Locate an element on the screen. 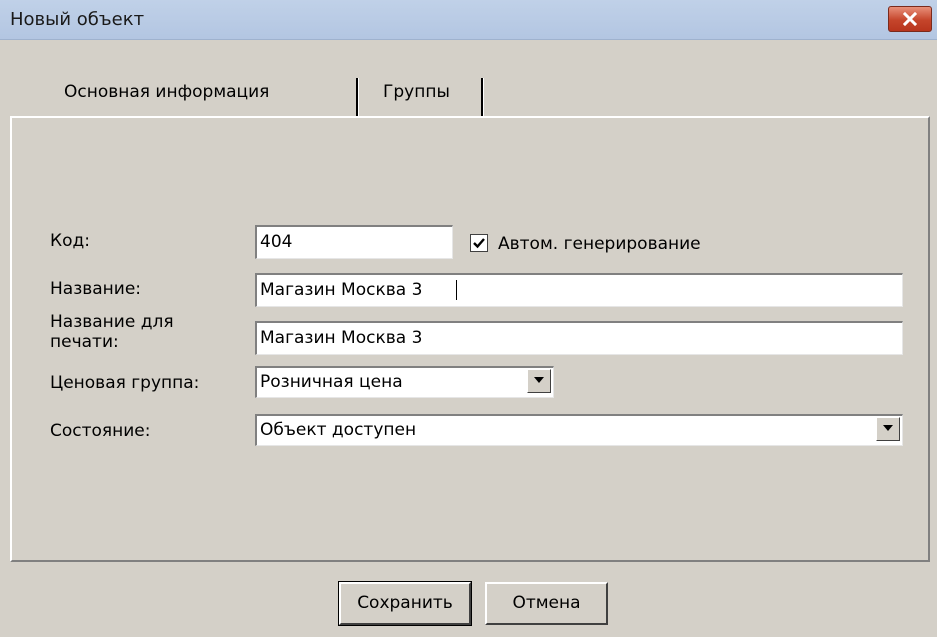 The image size is (937, 637). name-label: Название: is located at coordinates (96, 289).